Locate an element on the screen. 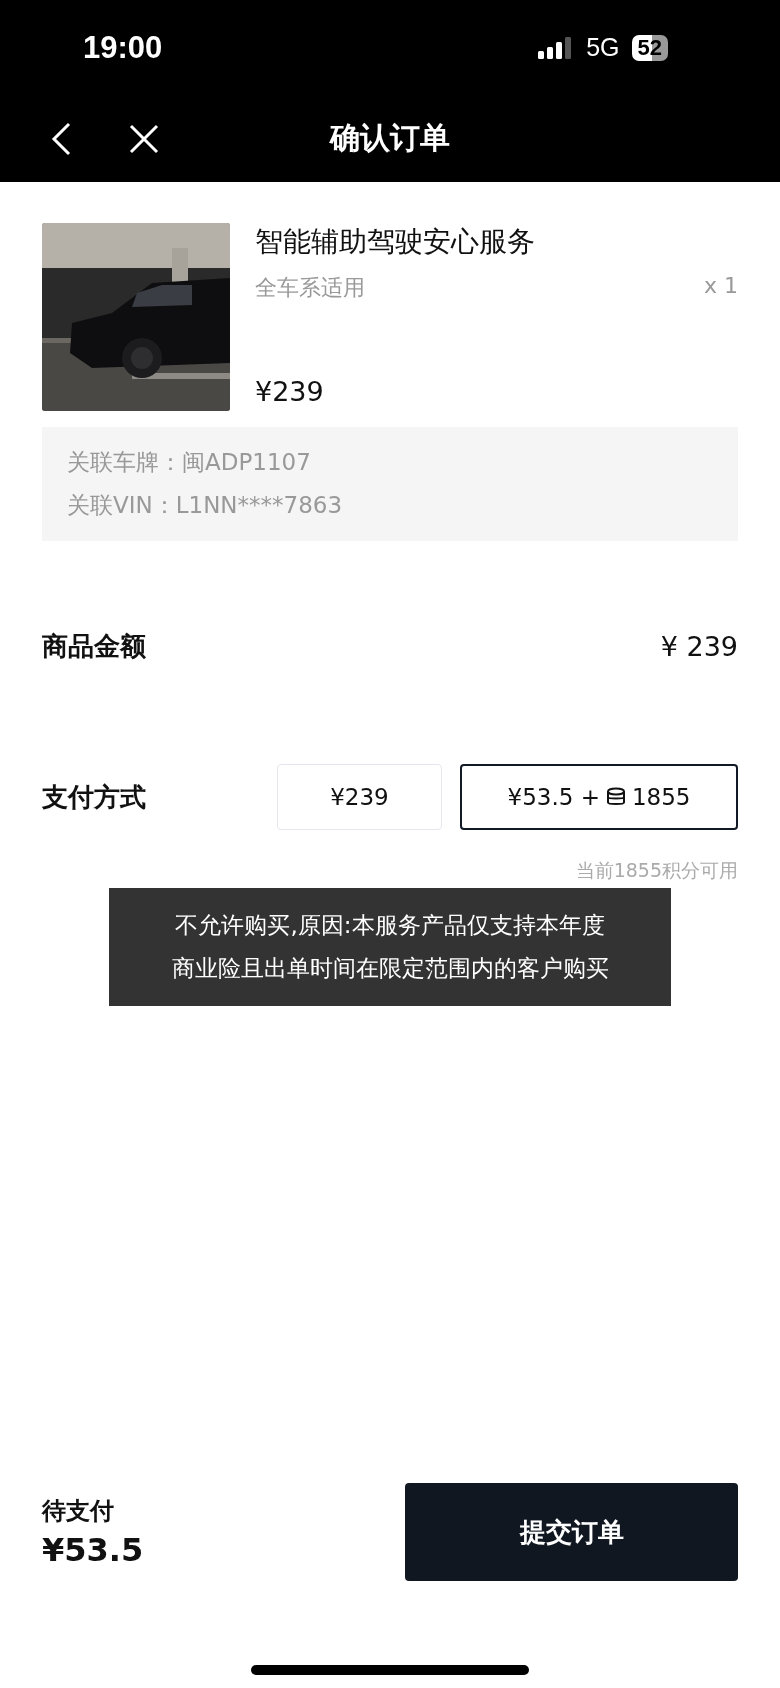 The height and width of the screenshot is (1688, 780). page-title: 确认订单 is located at coordinates (390, 138).